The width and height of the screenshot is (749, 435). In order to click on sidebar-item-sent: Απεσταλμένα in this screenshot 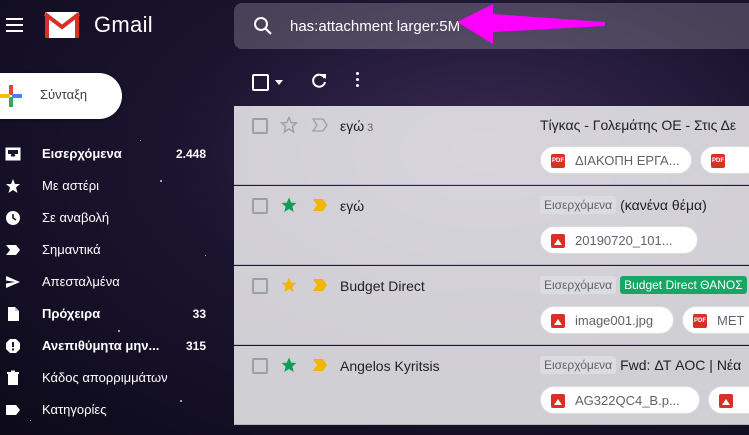, I will do `click(110, 282)`.